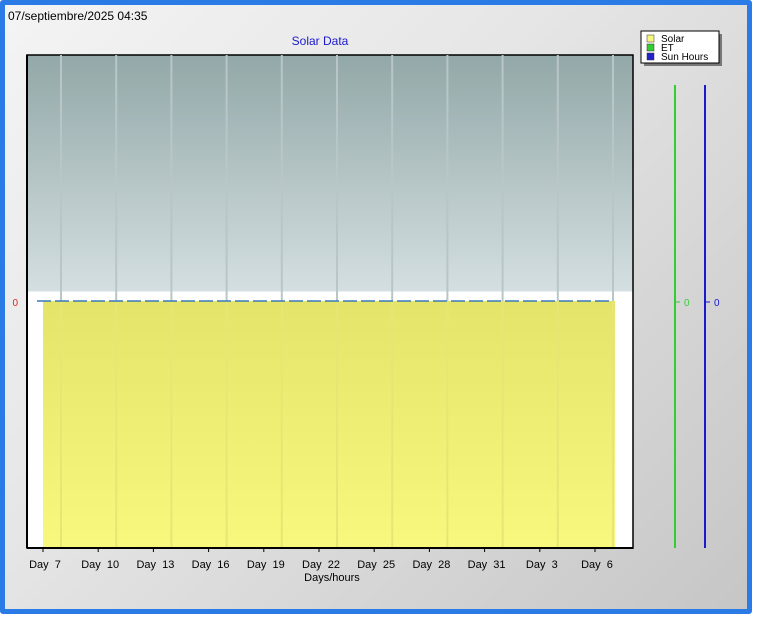  I want to click on x-axis-label: Days/hours, so click(332, 578).